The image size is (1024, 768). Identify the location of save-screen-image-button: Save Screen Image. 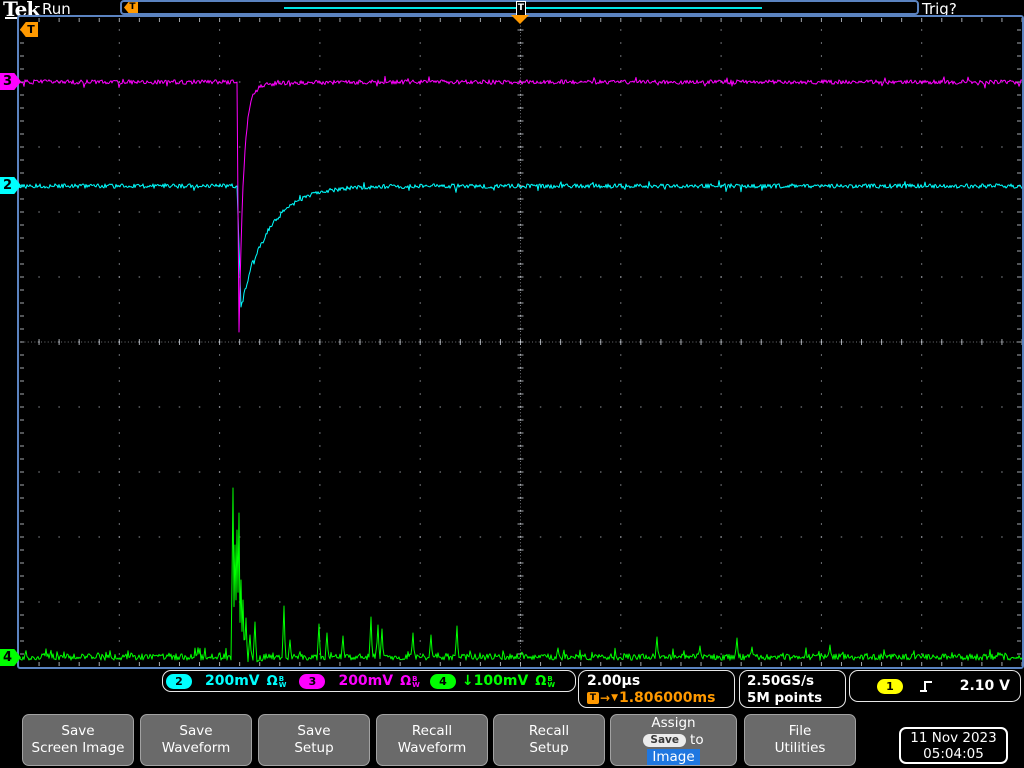
(78, 740).